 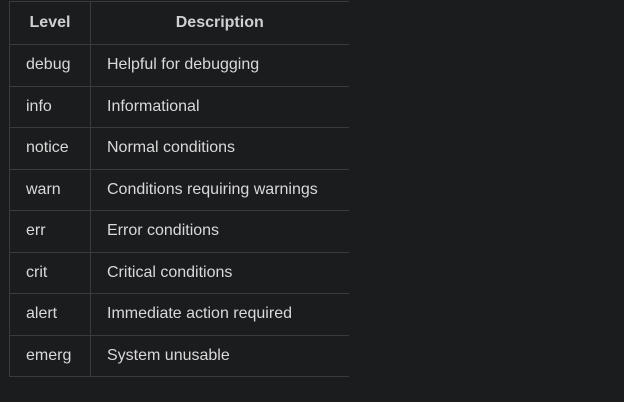 What do you see at coordinates (219, 314) in the screenshot?
I see `description-cell: Immediate action required` at bounding box center [219, 314].